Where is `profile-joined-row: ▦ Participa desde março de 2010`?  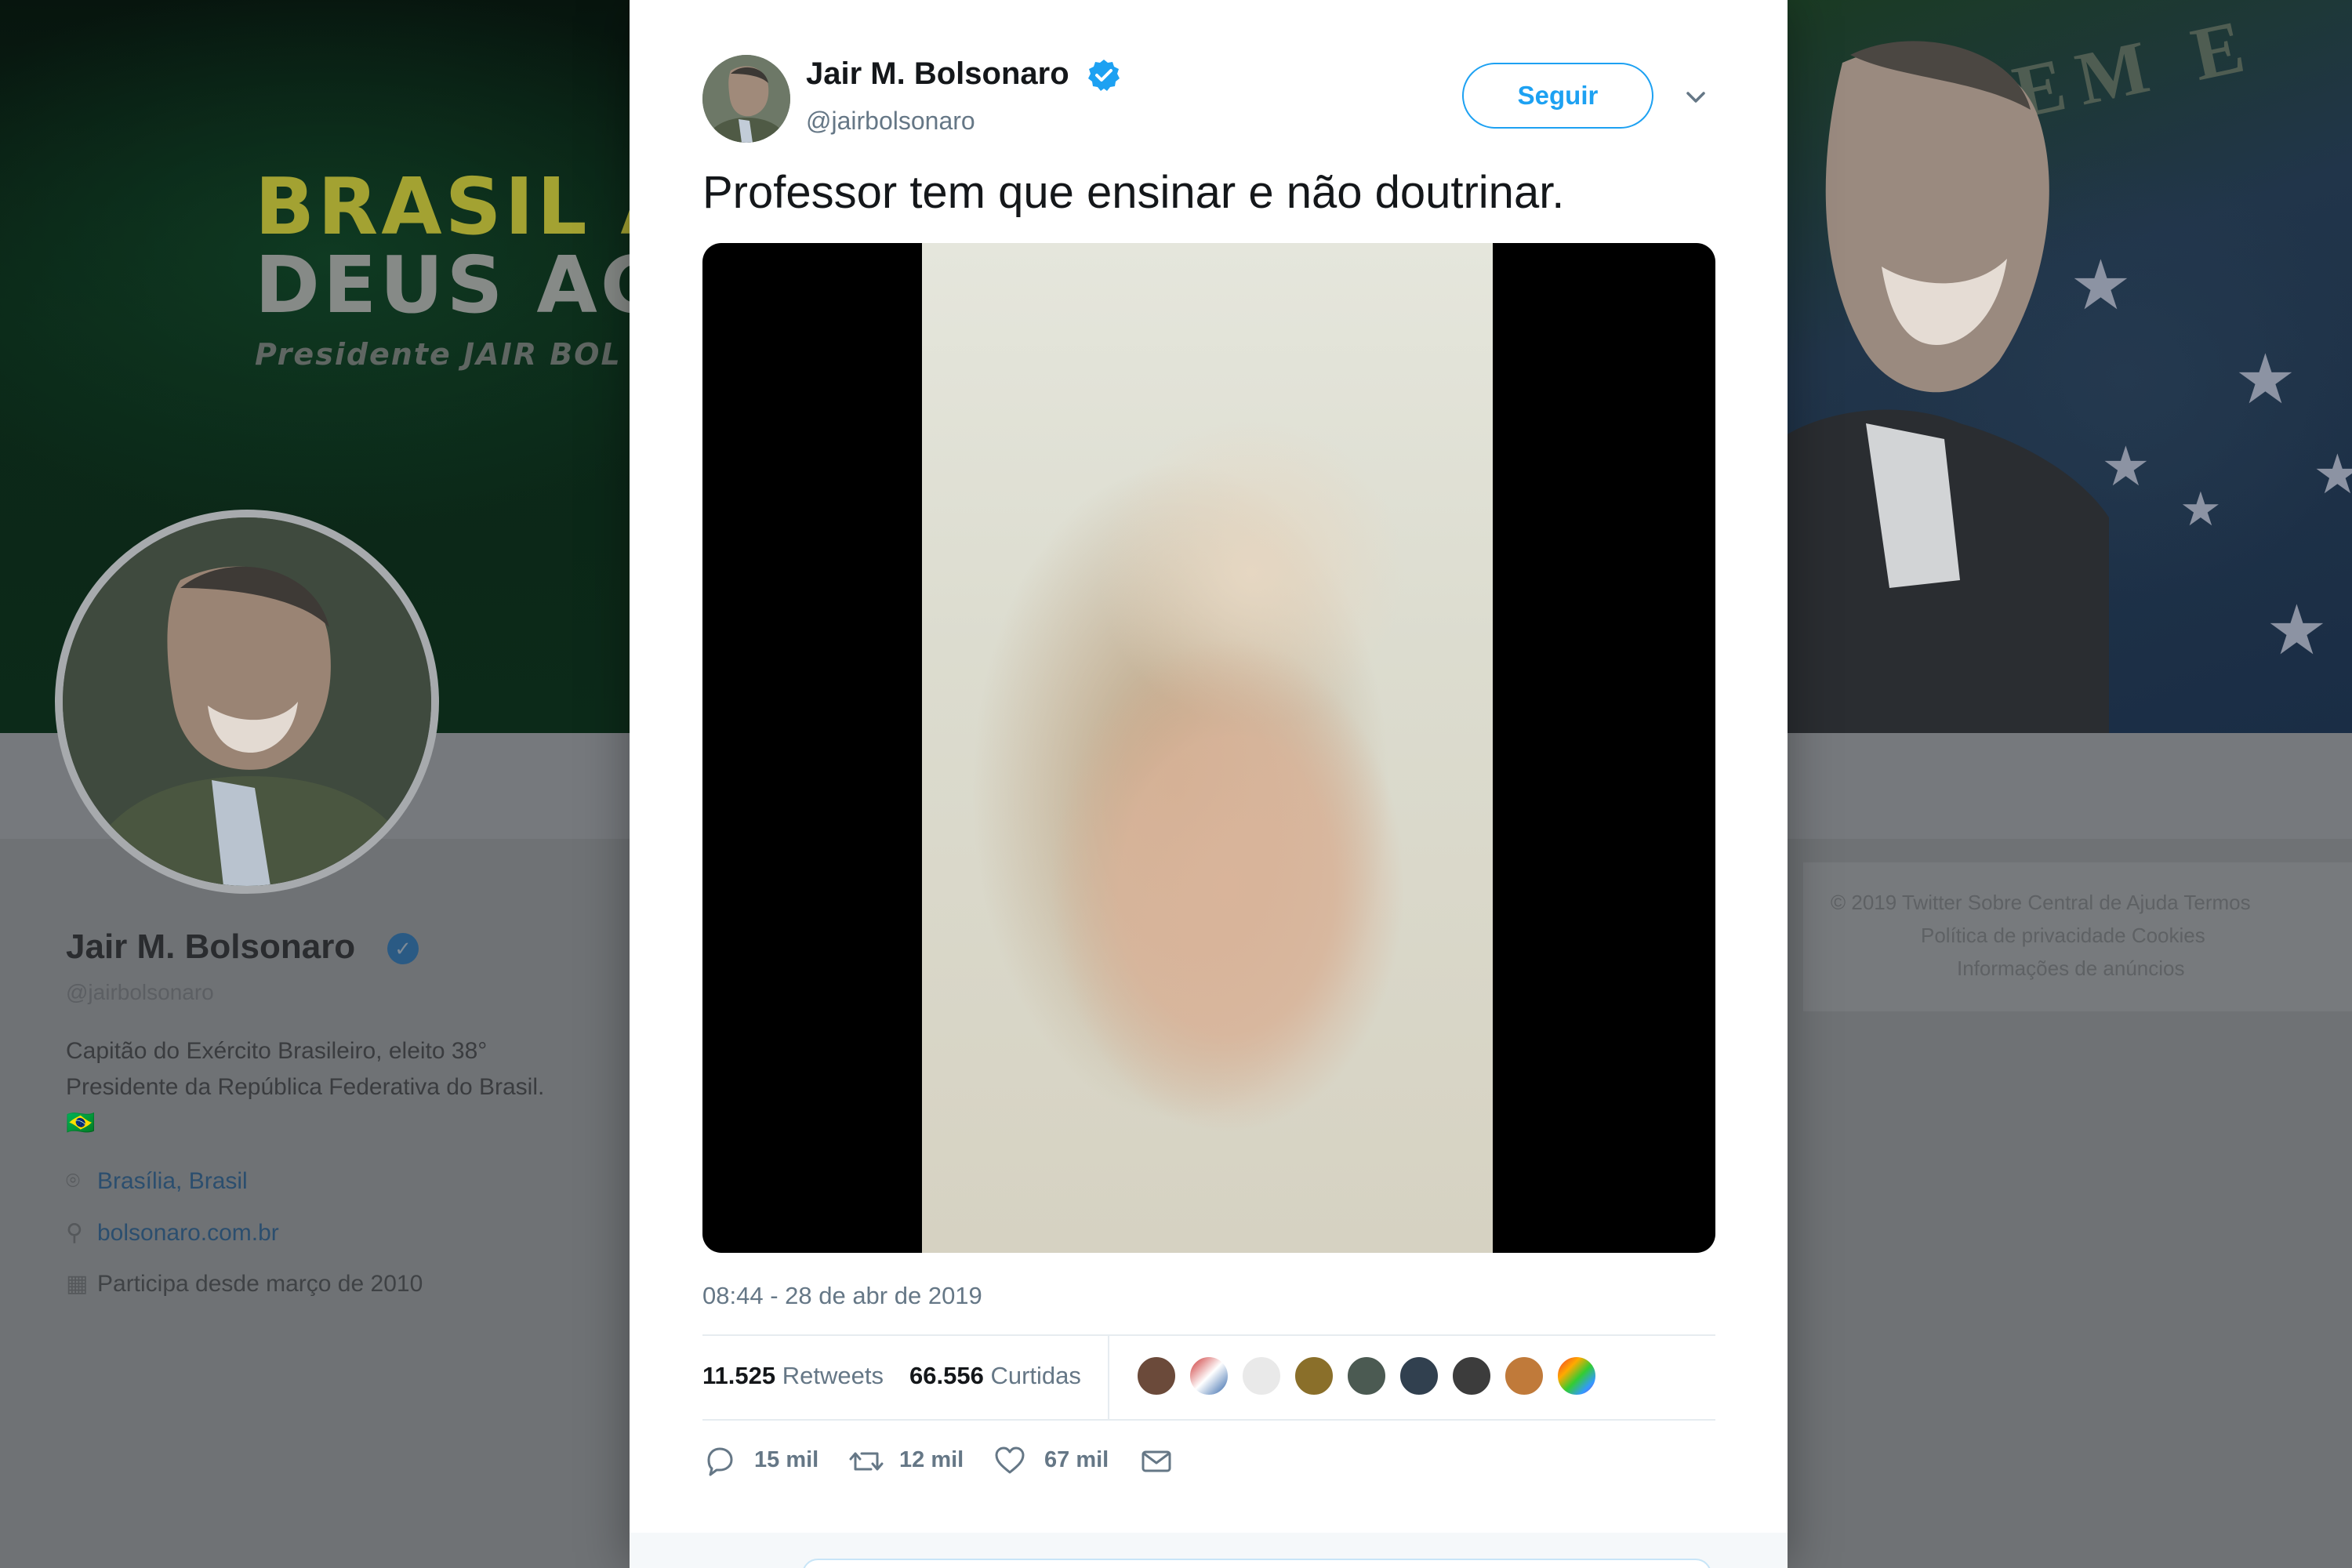
profile-joined-row: ▦ Participa desde março de 2010 is located at coordinates (244, 1284).